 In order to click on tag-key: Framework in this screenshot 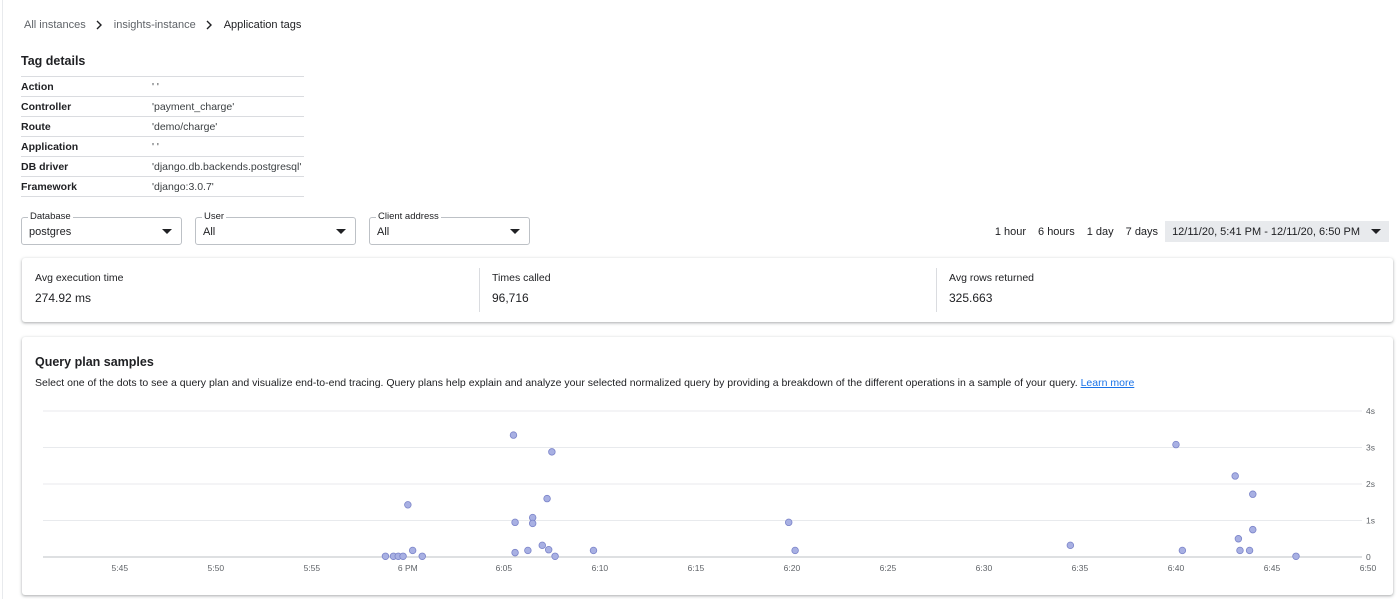, I will do `click(49, 186)`.